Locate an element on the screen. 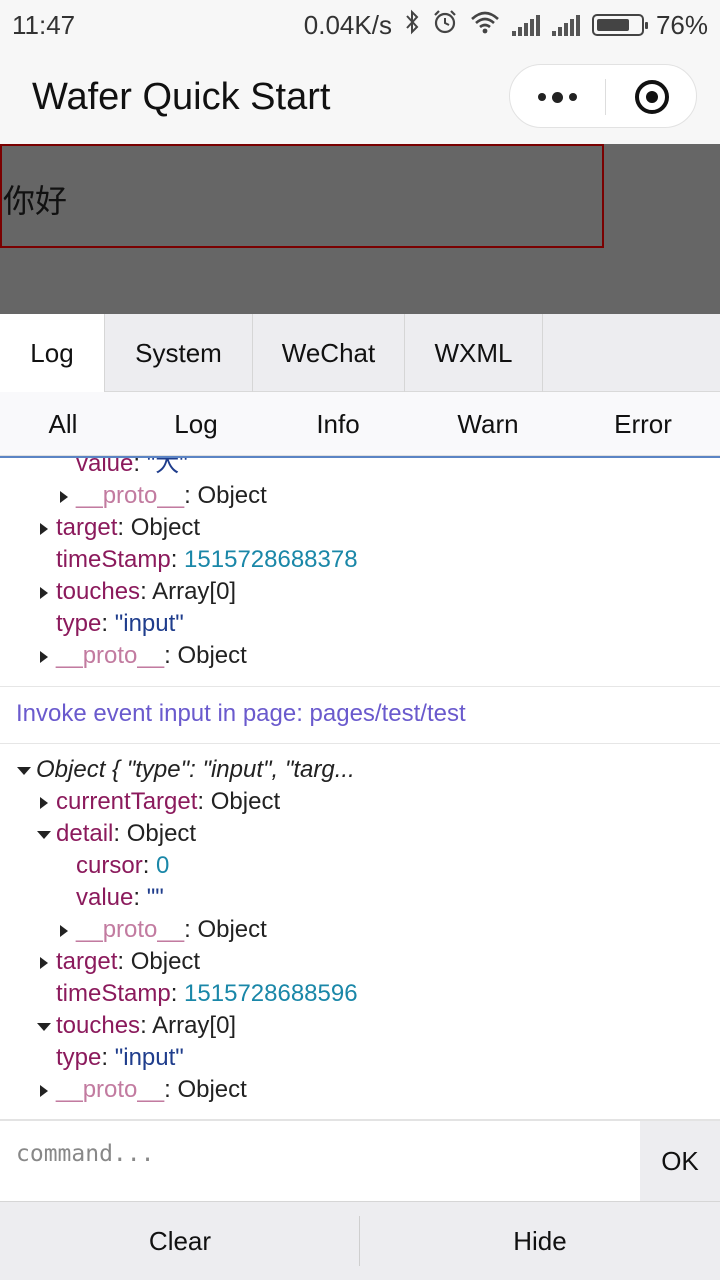  filter-all: All is located at coordinates (63, 424).